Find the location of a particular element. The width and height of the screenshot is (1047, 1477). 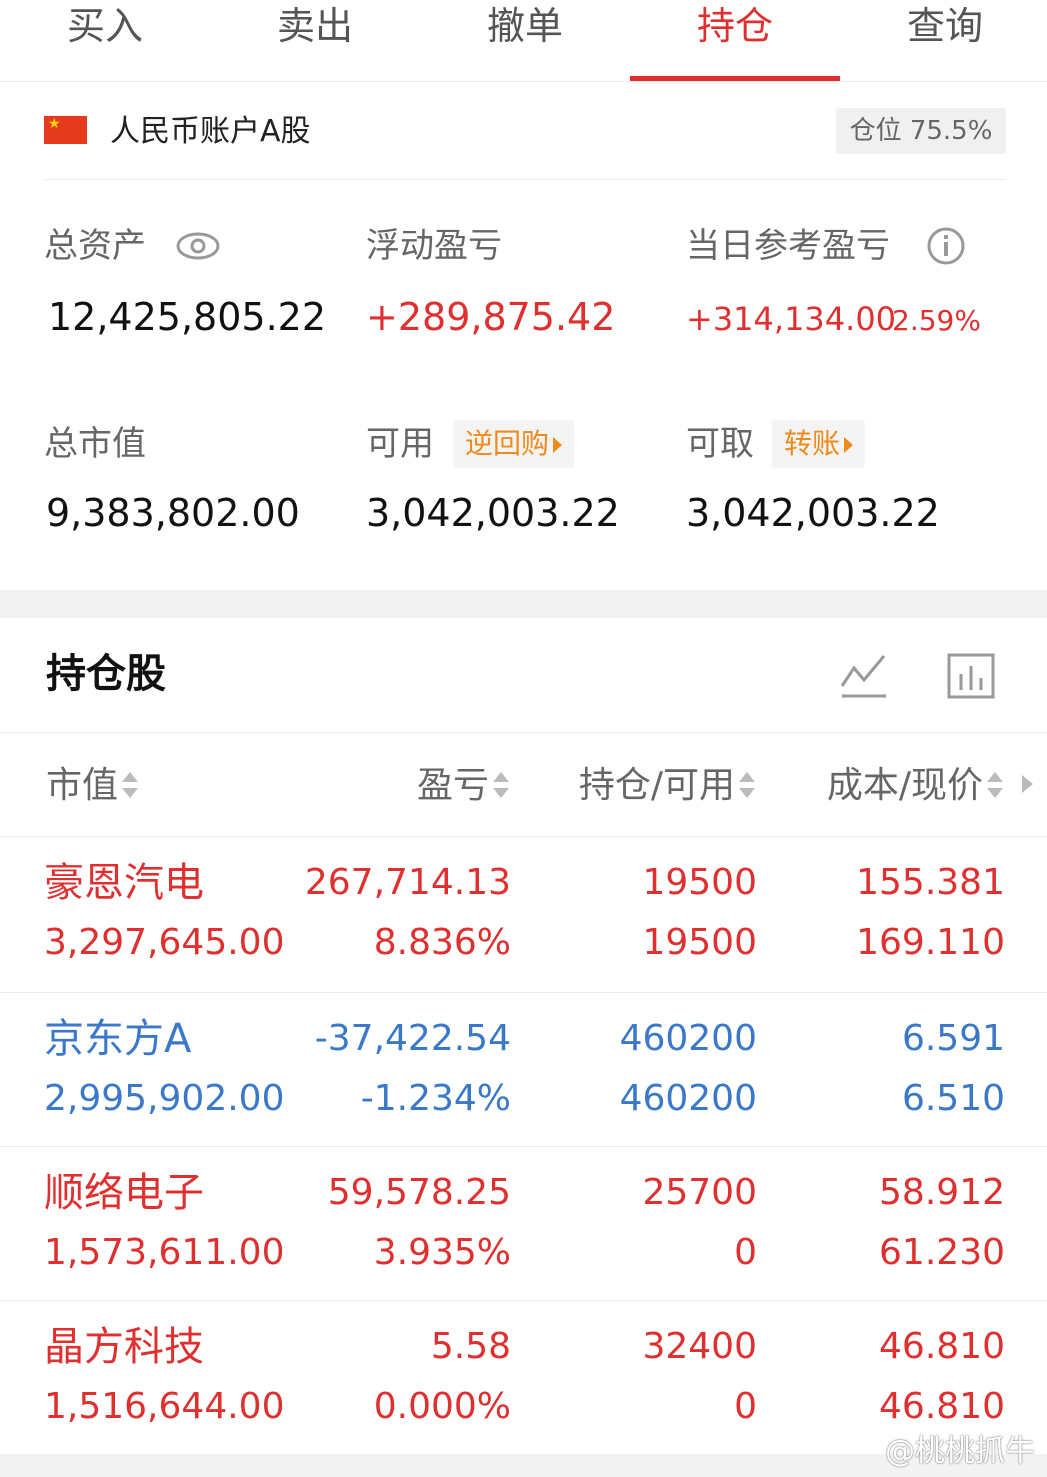

stock-price: 6.510 is located at coordinates (953, 1098).